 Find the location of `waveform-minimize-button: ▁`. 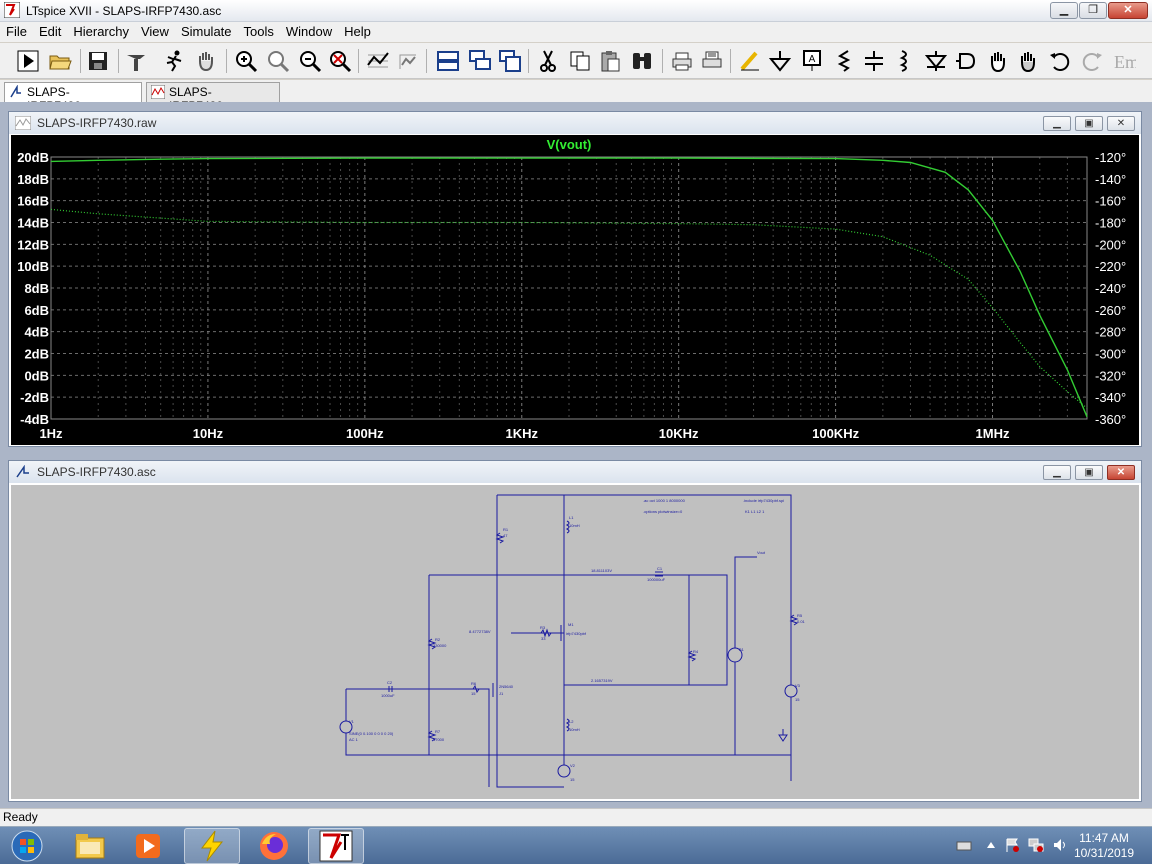

waveform-minimize-button: ▁ is located at coordinates (1057, 123).